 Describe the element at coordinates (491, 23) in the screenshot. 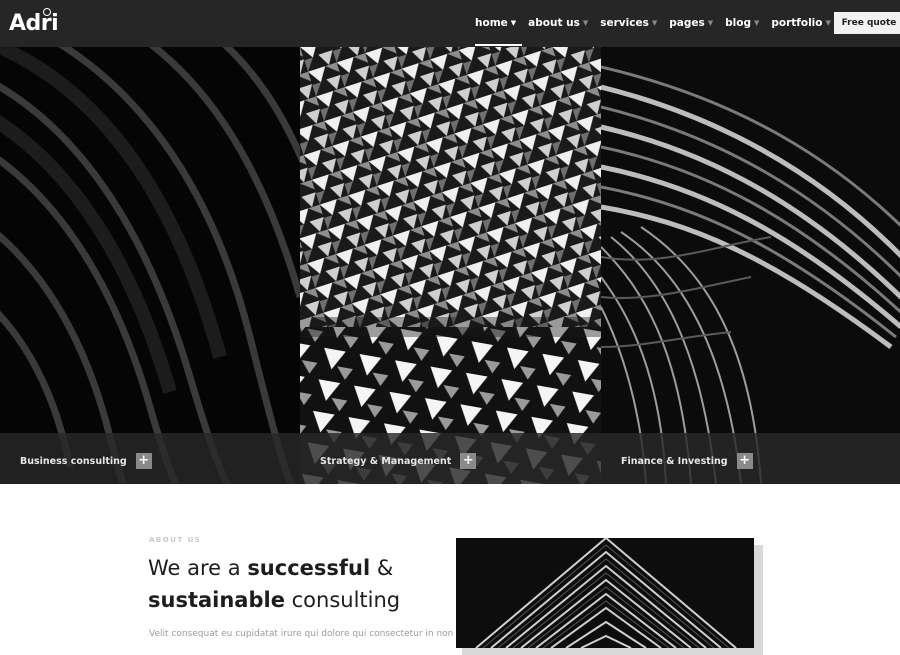

I see `nav-label: home` at that location.